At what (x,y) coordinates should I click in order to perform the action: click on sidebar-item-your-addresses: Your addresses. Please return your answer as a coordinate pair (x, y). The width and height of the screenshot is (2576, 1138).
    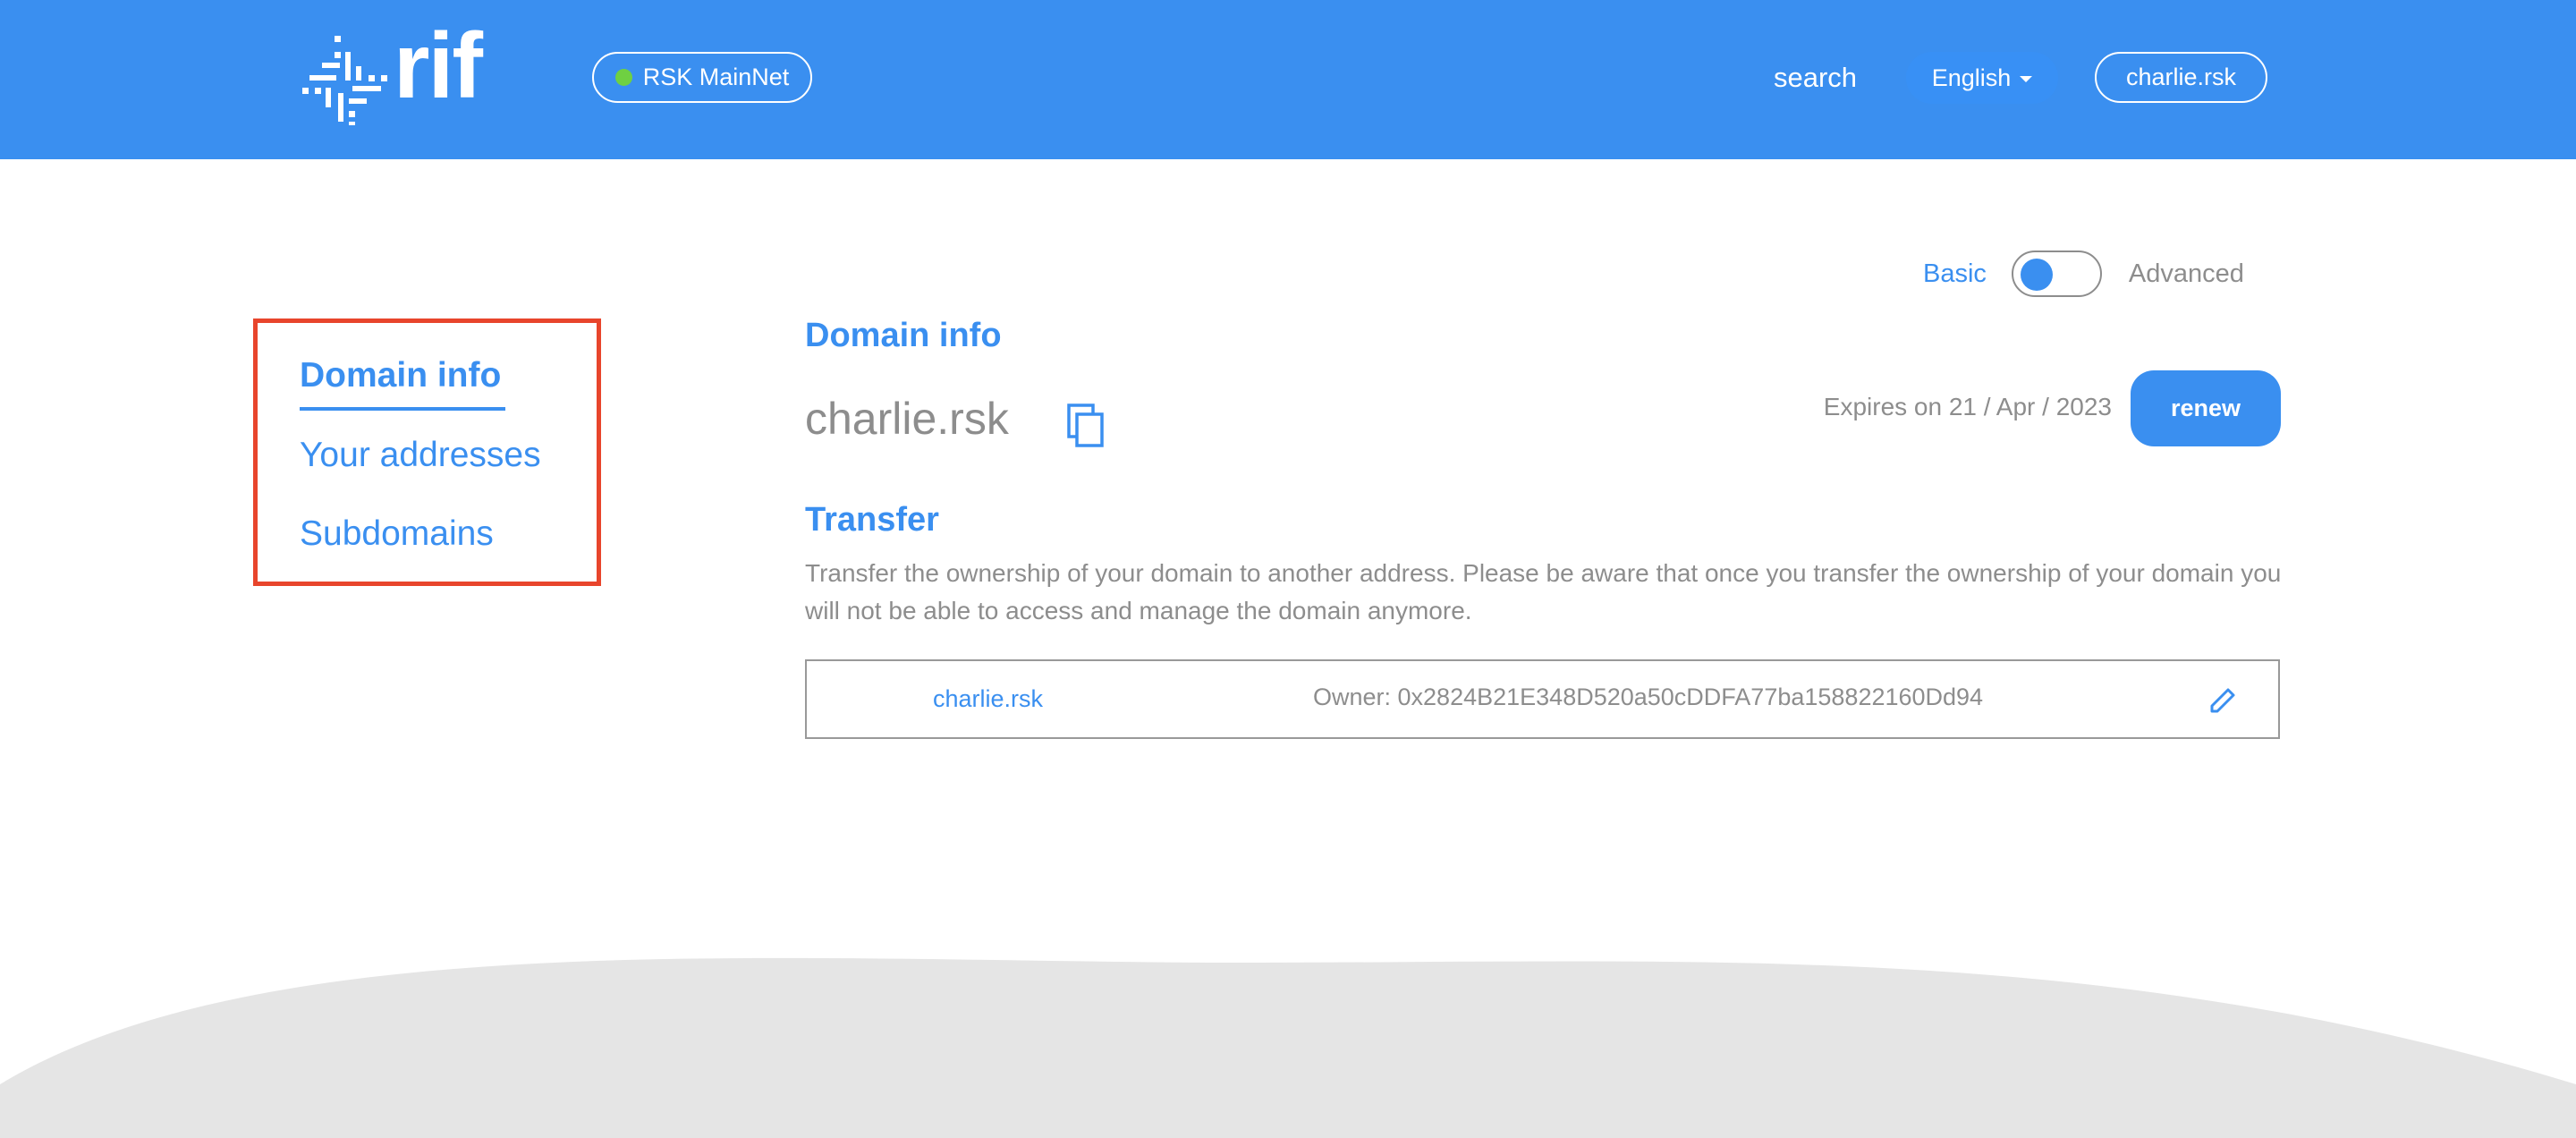
    Looking at the image, I should click on (420, 455).